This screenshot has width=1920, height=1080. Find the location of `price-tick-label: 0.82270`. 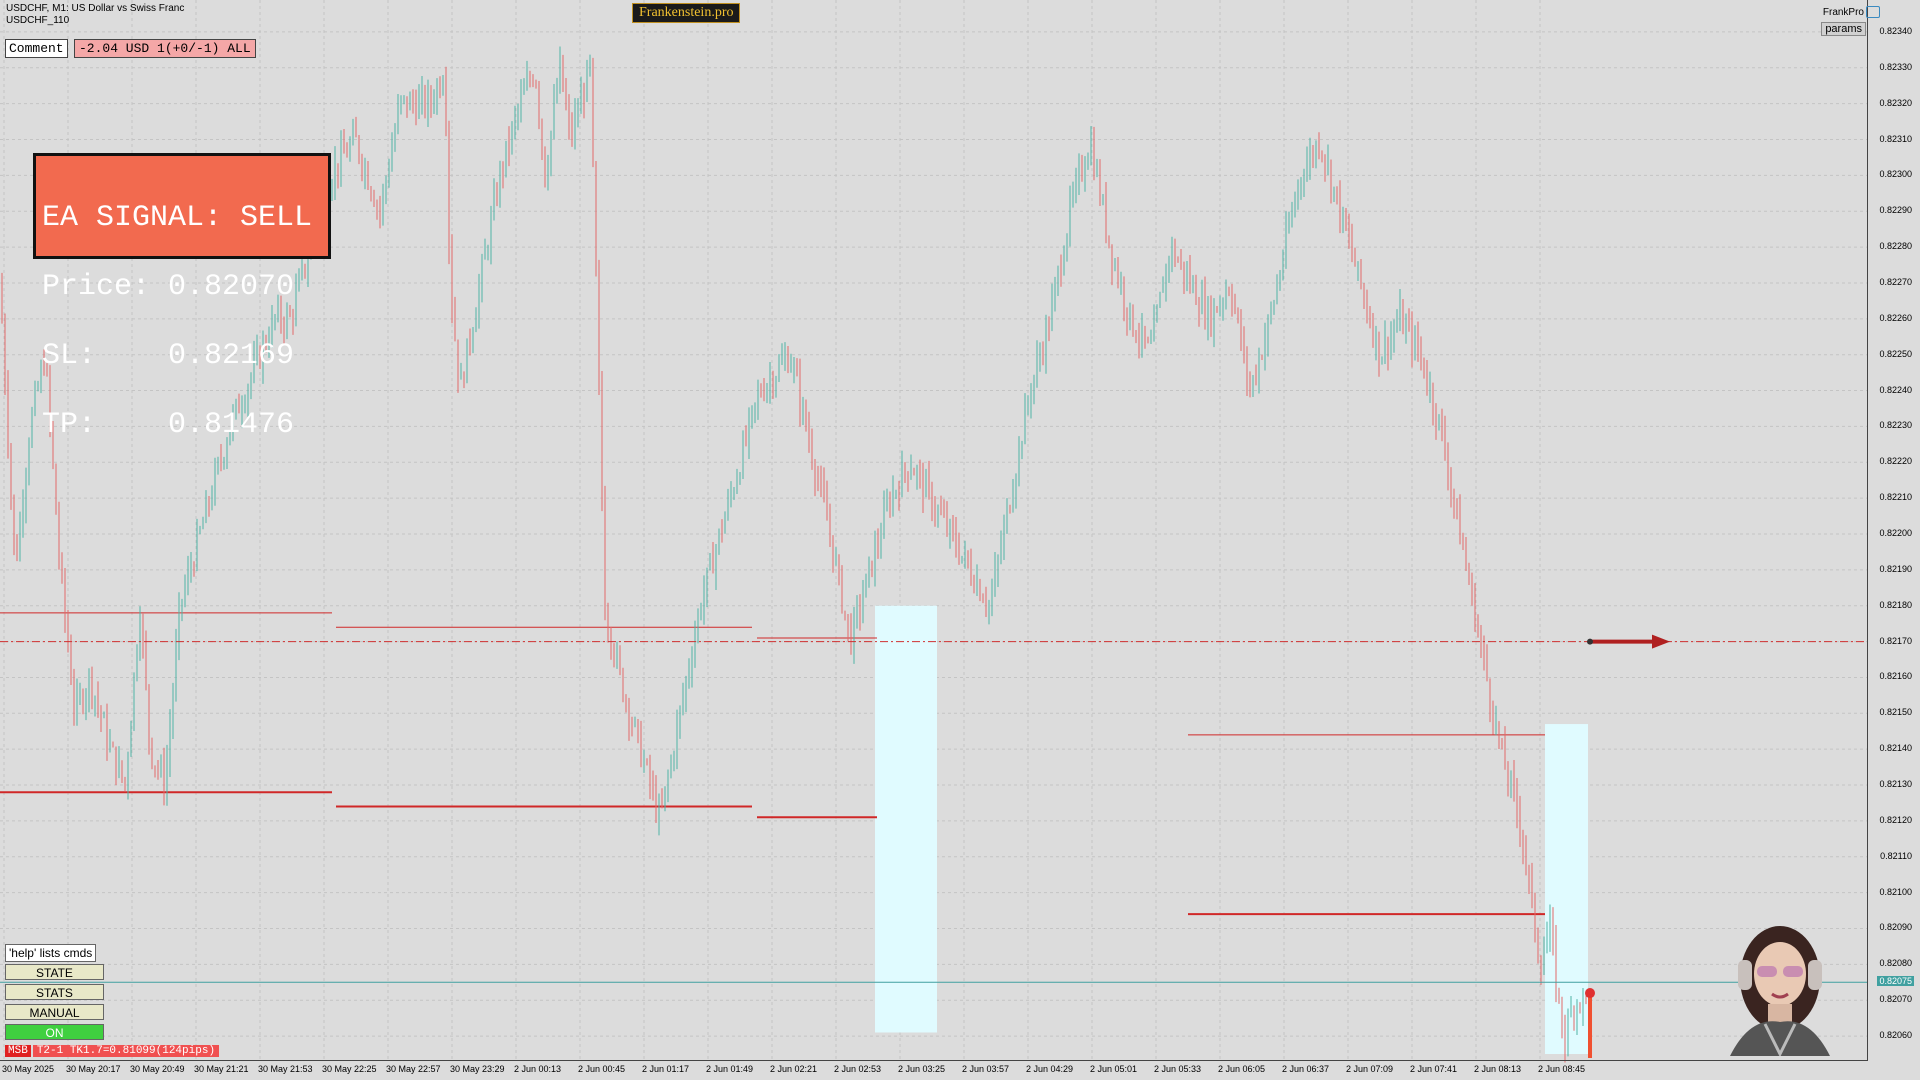

price-tick-label: 0.82270 is located at coordinates (1895, 281).